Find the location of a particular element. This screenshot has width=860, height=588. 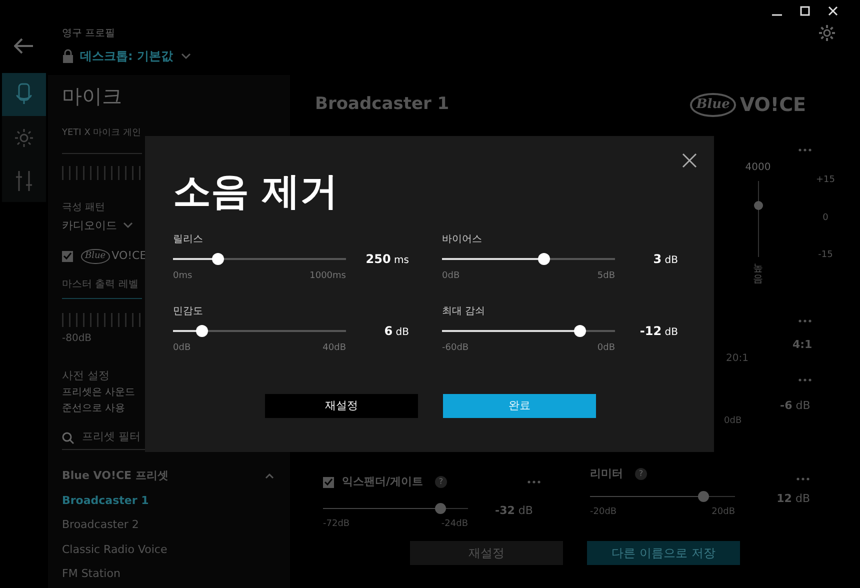

slider-min-label: 0ms is located at coordinates (182, 276).